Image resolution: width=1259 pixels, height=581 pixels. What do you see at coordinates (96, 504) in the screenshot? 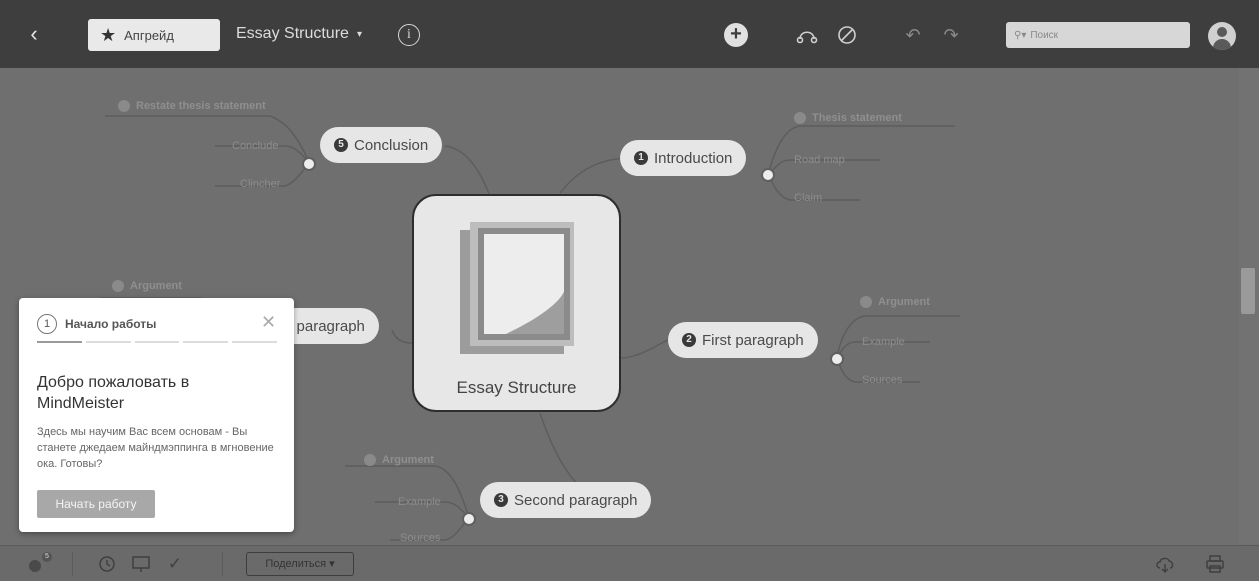
I see `start-button: Начать работу` at bounding box center [96, 504].